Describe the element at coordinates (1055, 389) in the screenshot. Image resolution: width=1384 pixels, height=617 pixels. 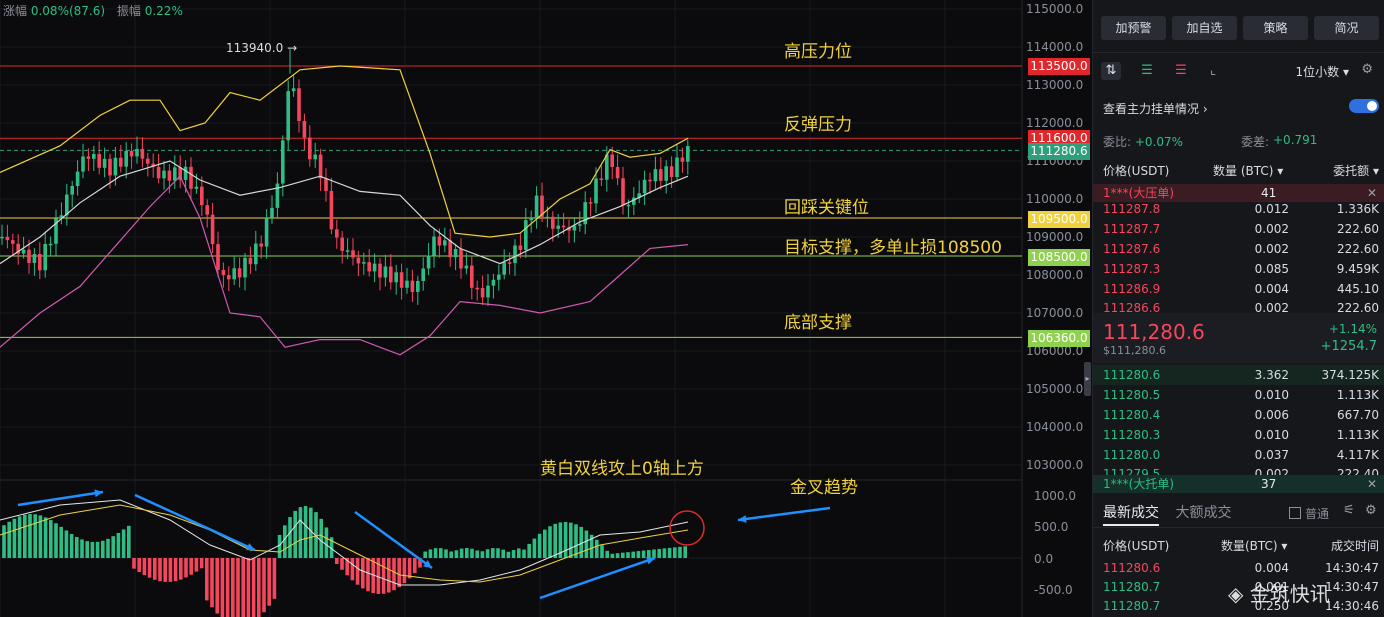
I see `y-tick: 105000.0` at that location.